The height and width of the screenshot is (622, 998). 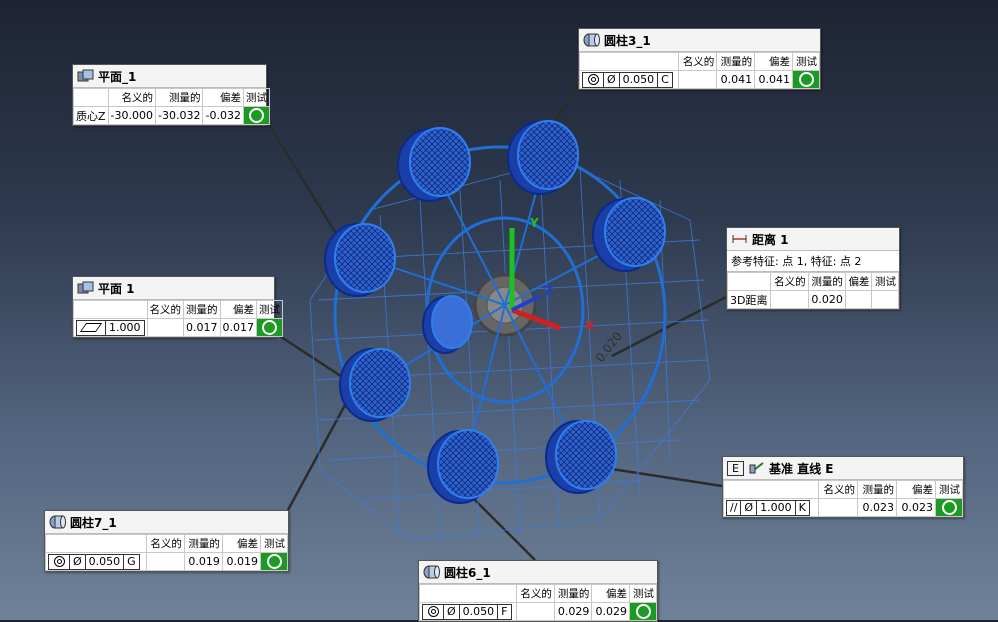 I want to click on datum-letter: K, so click(x=802, y=507).